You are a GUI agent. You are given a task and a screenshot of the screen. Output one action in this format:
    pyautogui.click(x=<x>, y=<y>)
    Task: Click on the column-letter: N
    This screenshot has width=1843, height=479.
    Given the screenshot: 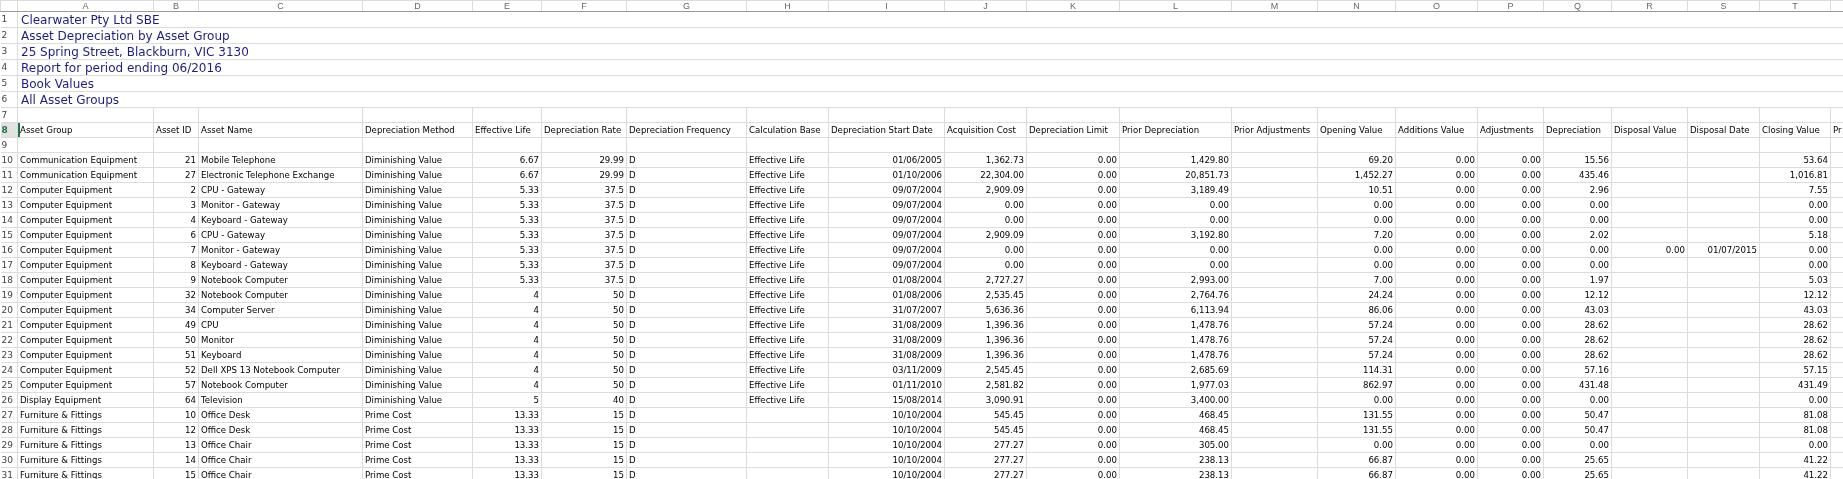 What is the action you would take?
    pyautogui.click(x=1356, y=6)
    